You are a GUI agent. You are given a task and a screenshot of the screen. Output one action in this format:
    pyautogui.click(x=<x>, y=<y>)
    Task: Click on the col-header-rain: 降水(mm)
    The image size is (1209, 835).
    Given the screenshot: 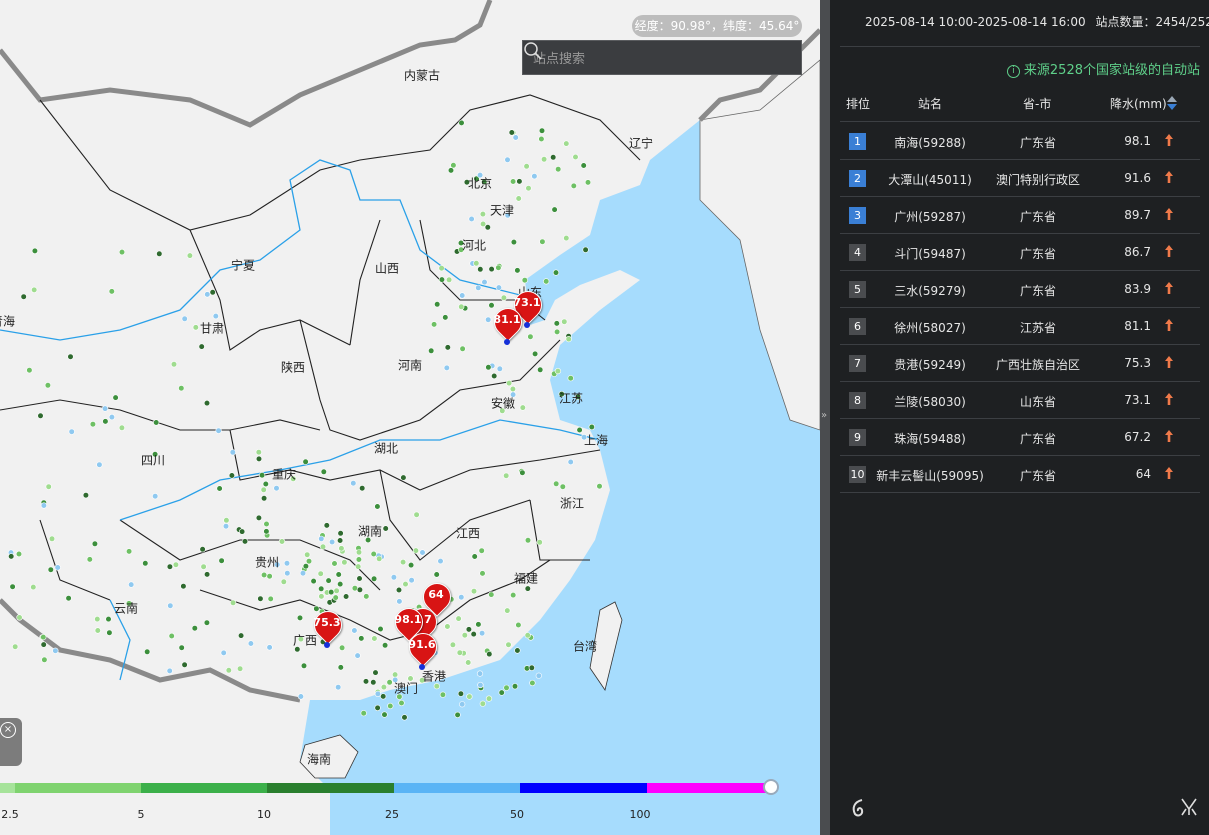 What is the action you would take?
    pyautogui.click(x=1138, y=103)
    